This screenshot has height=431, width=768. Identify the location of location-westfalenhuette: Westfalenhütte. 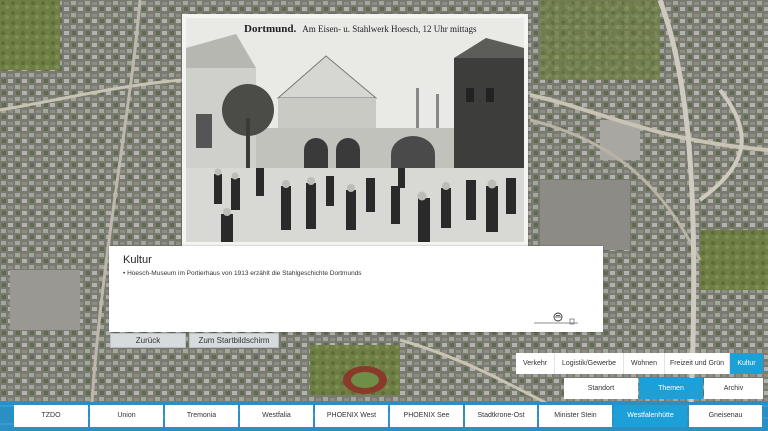
(650, 416).